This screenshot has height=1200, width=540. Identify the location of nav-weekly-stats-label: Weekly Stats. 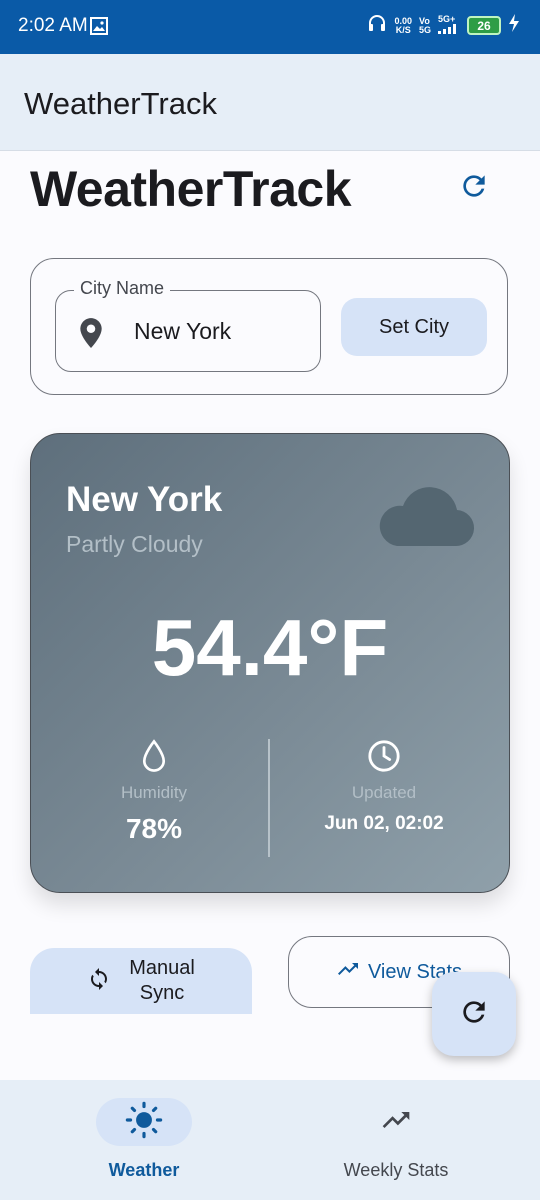
(396, 1170).